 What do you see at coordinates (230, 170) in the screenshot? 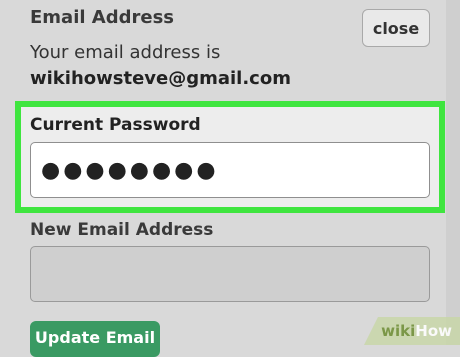
I see `current-password-input: ●●●●●●●●` at bounding box center [230, 170].